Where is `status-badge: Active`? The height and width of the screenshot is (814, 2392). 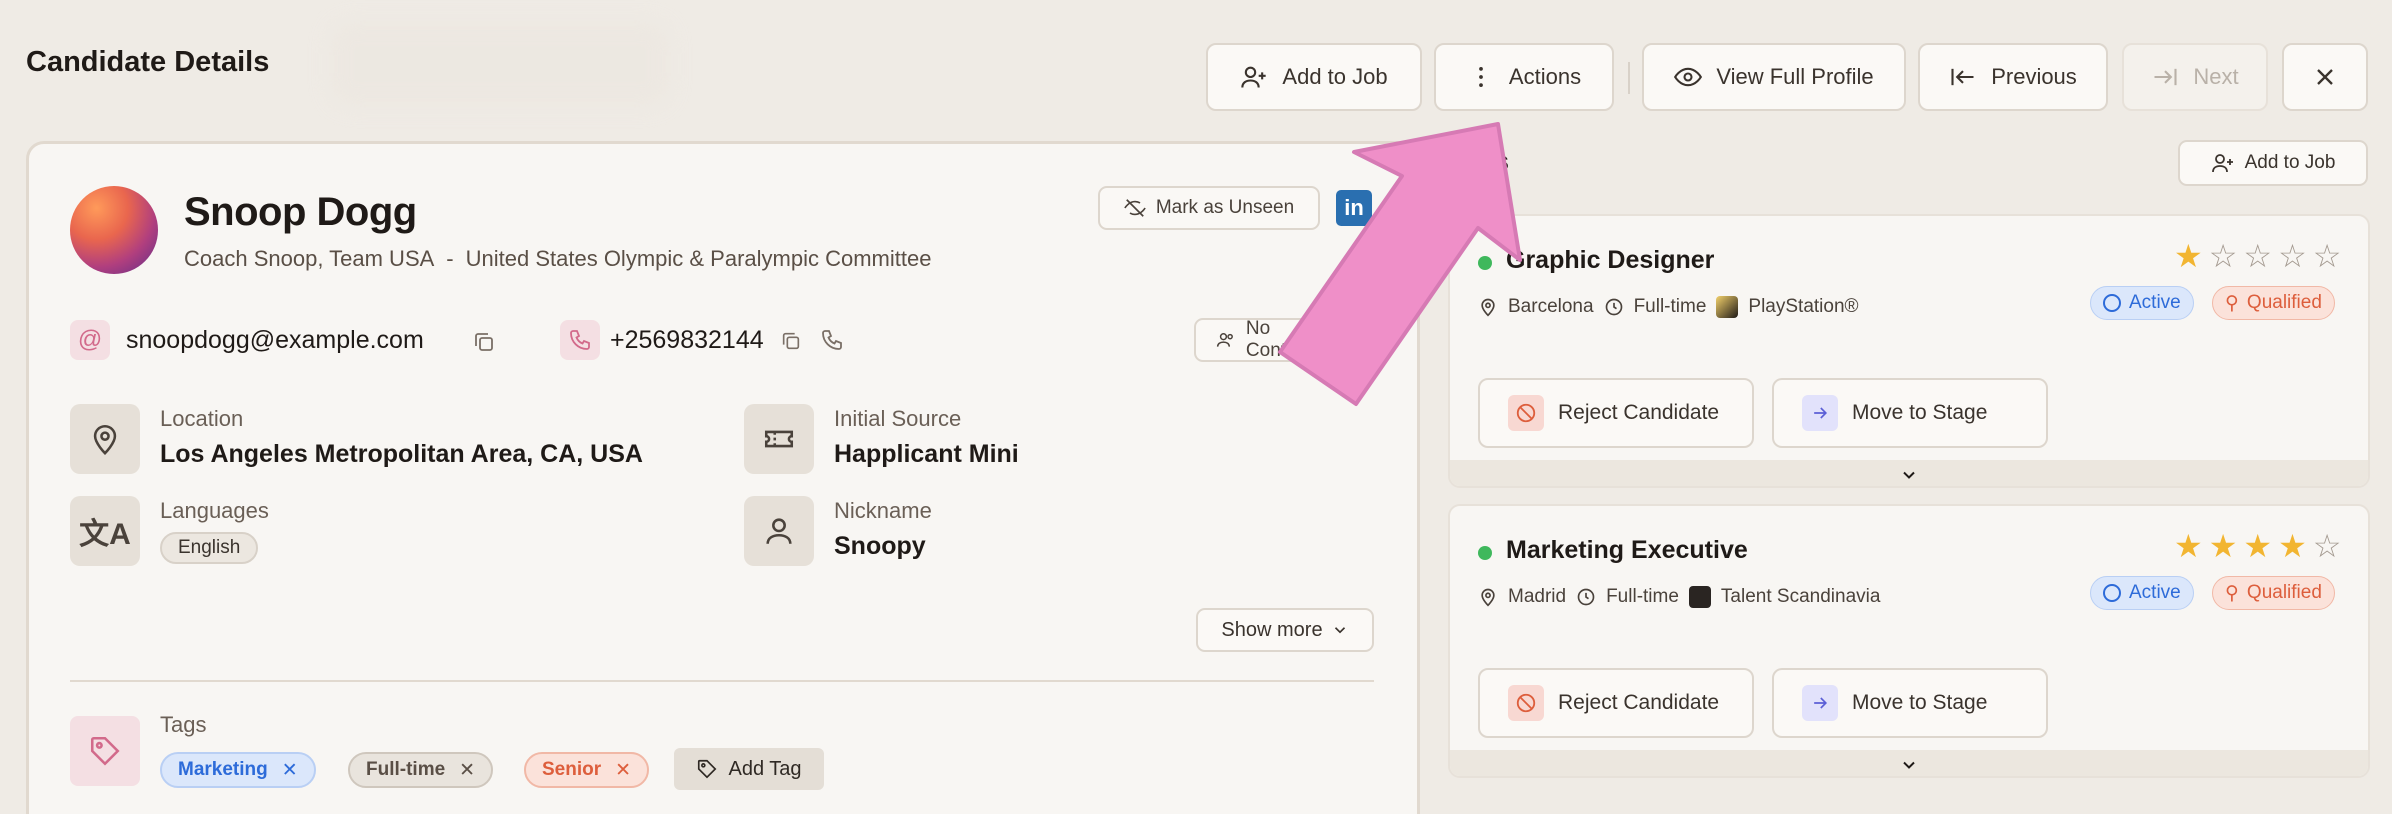
status-badge: Active is located at coordinates (2142, 593).